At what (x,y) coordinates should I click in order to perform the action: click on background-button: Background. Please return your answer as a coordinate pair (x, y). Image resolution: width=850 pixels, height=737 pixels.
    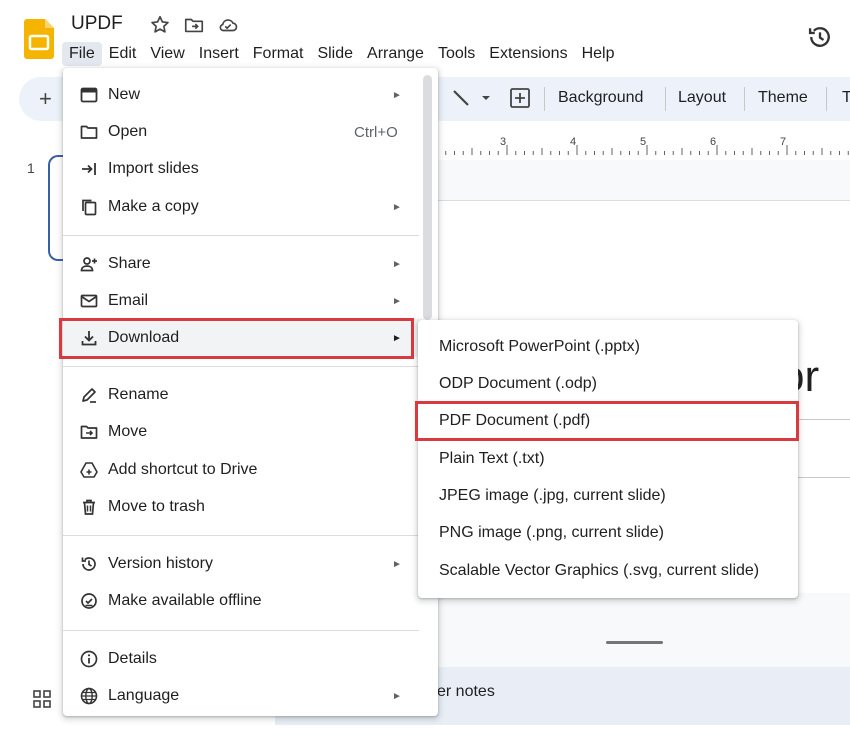
    Looking at the image, I should click on (600, 98).